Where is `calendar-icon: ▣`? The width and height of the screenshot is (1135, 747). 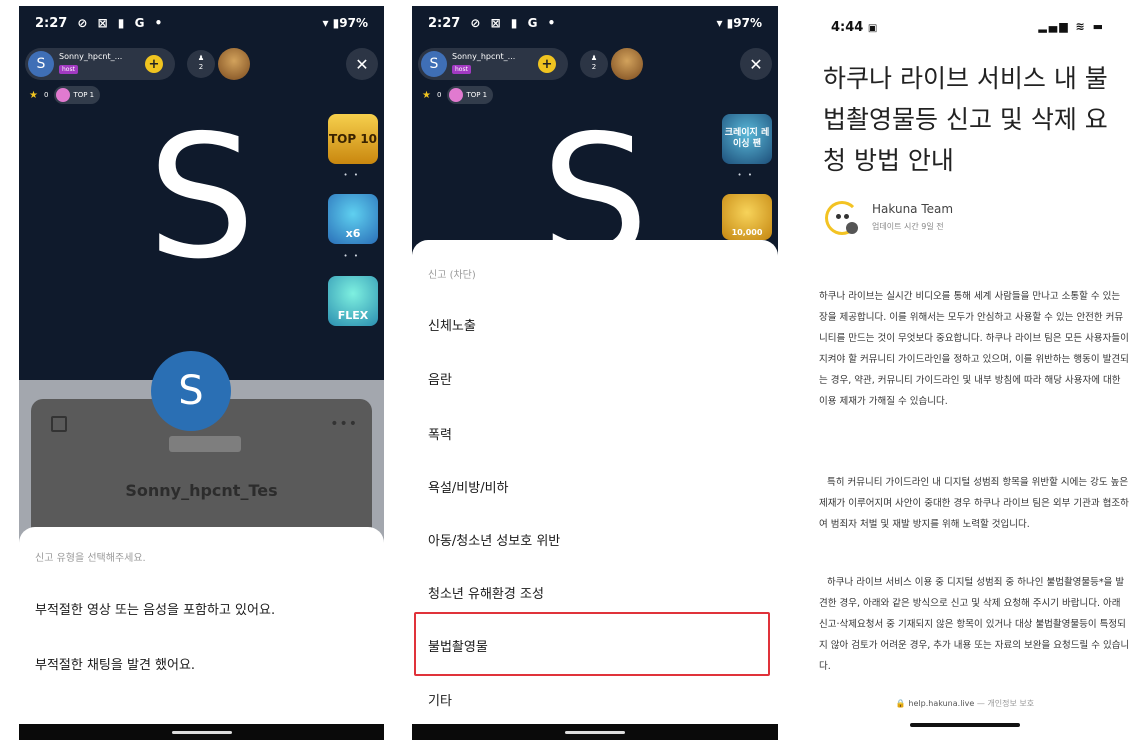 calendar-icon: ▣ is located at coordinates (872, 28).